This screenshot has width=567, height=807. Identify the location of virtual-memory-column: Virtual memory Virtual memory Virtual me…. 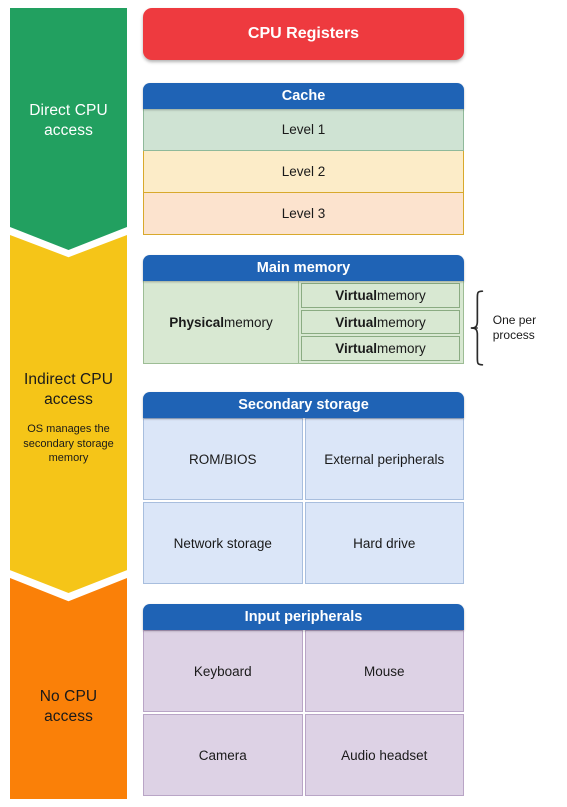
(381, 322).